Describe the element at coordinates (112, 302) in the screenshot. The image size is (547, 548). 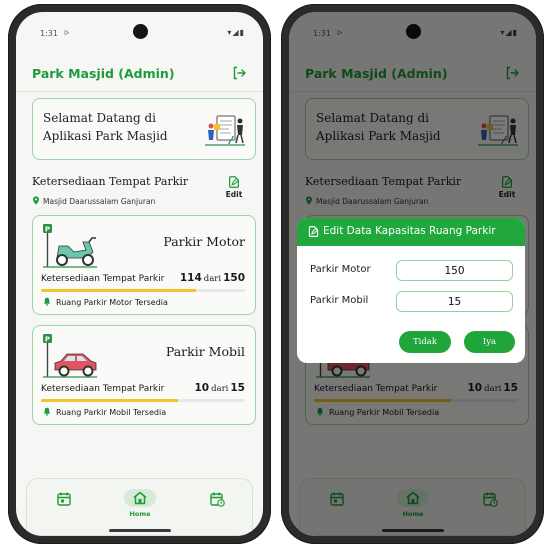
I see `availability-text: Ruang Parkir Motor Tersedia` at that location.